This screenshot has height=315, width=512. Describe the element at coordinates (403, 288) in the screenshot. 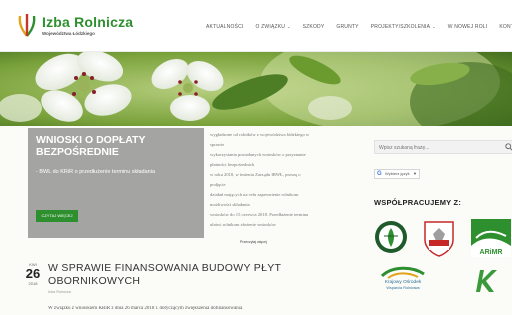

I see `kowr-caption-line2: Wsparcia Rolnictwa` at that location.